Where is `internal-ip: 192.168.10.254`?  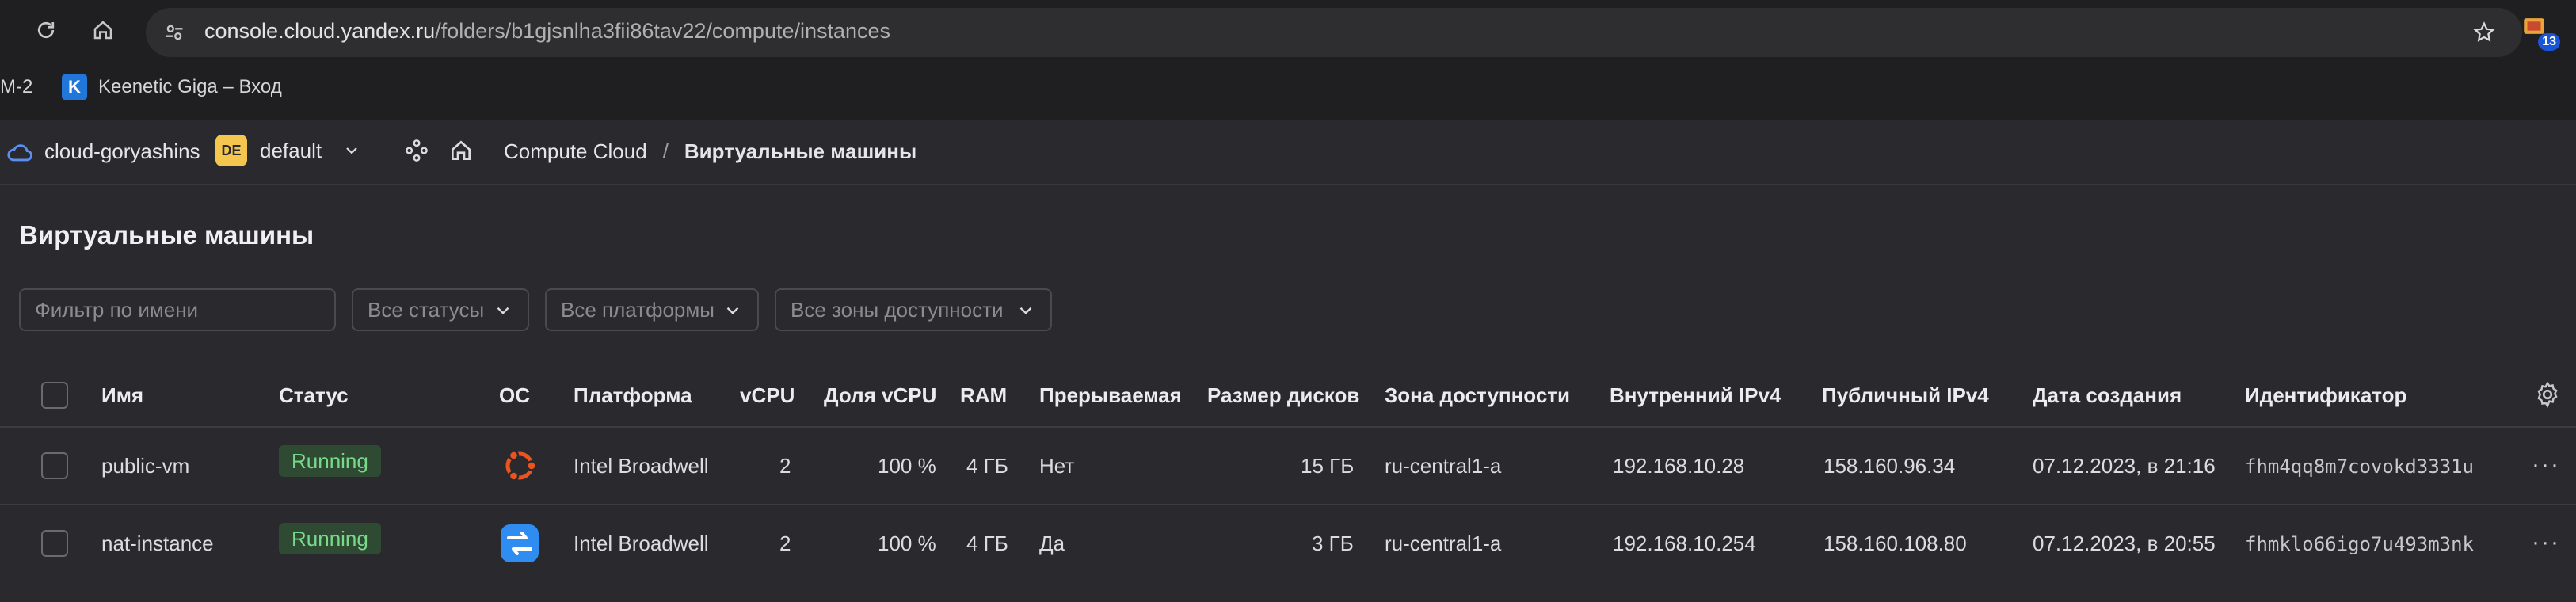 internal-ip: 192.168.10.254 is located at coordinates (1685, 544).